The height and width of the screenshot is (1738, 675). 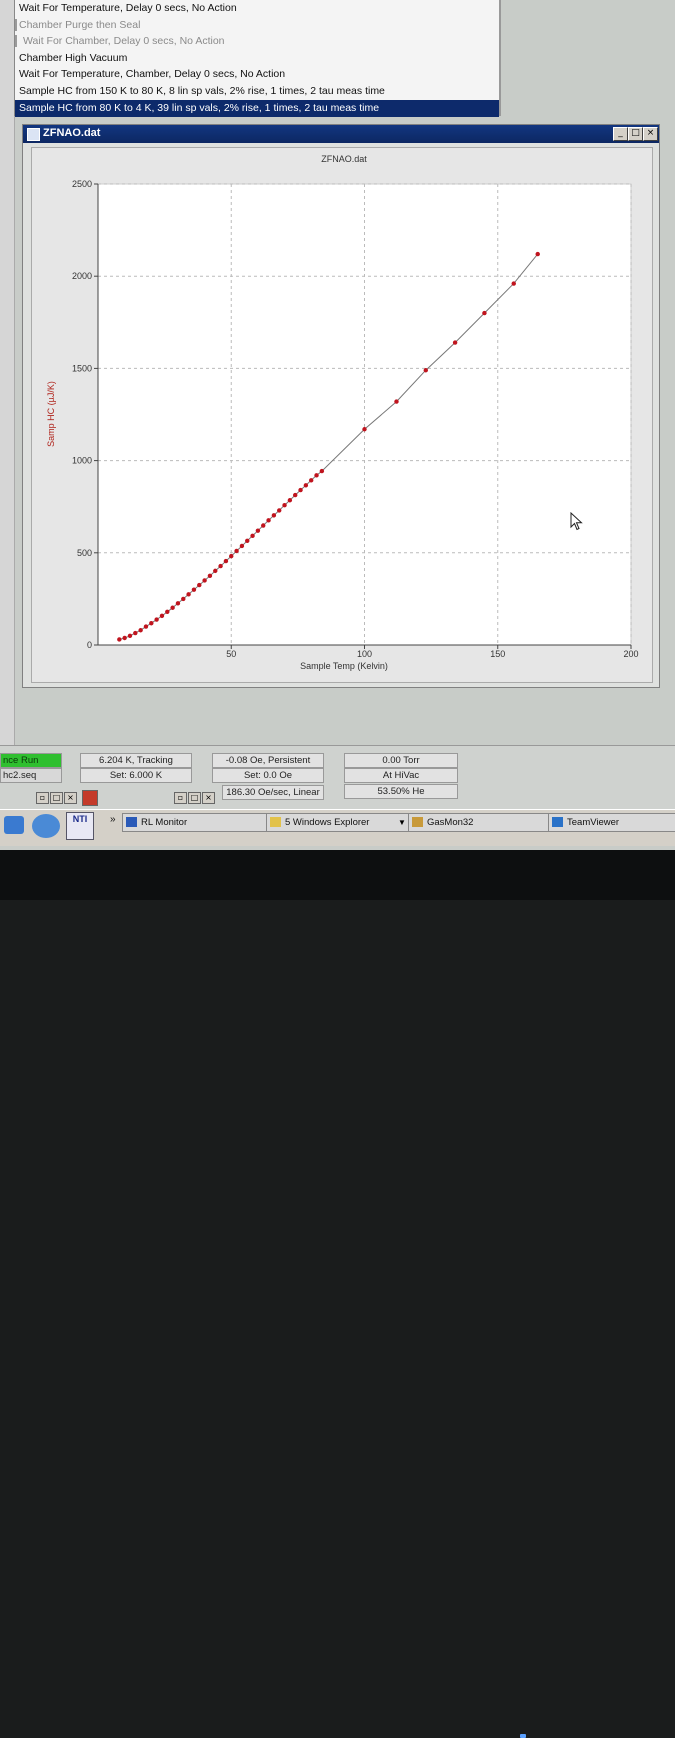 I want to click on x-tick-label: 150, so click(x=497, y=654).